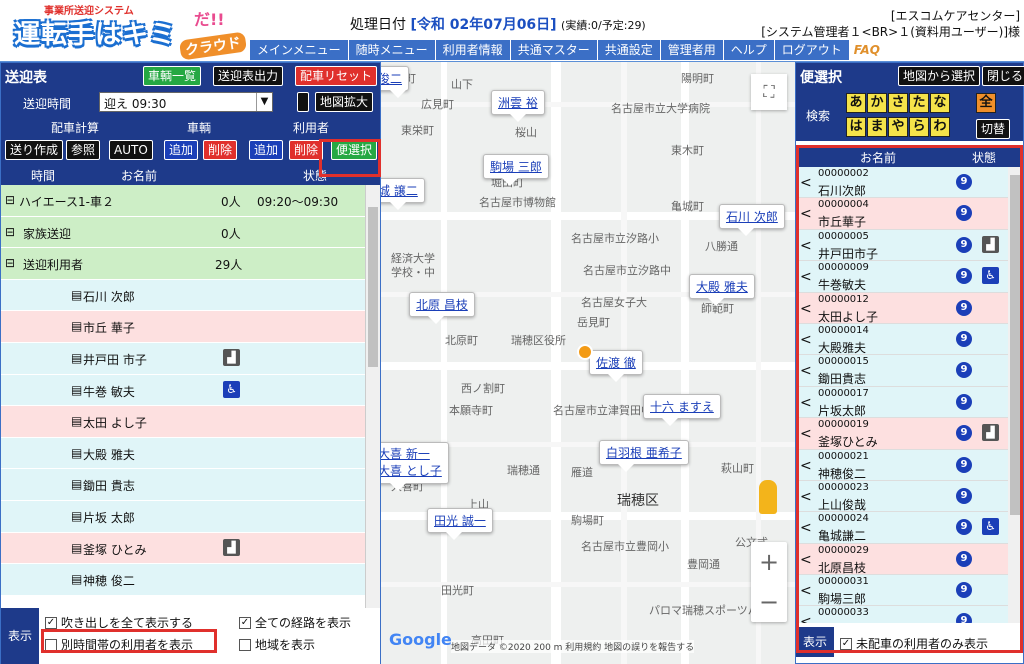 The width and height of the screenshot is (1024, 664). Describe the element at coordinates (752, 220) in the screenshot. I see `user-bubble: 石川 次郎` at that location.